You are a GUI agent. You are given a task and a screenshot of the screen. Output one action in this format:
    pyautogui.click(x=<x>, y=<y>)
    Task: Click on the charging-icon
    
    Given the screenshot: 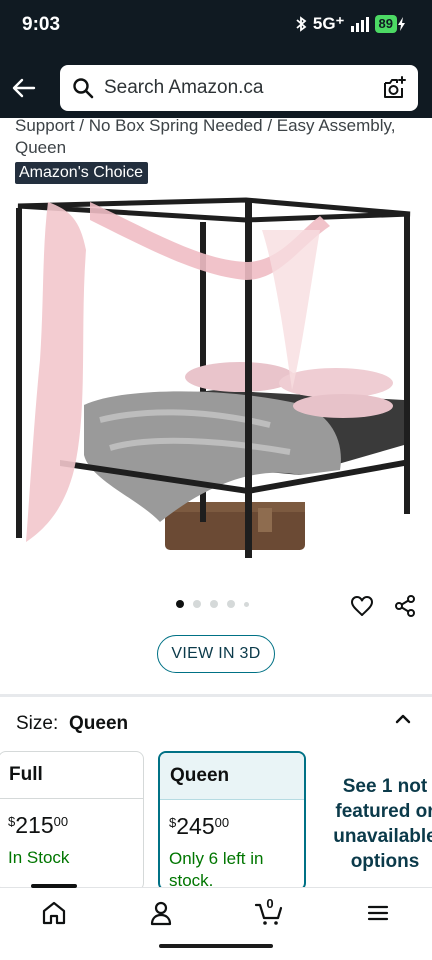 What is the action you would take?
    pyautogui.click(x=401, y=24)
    